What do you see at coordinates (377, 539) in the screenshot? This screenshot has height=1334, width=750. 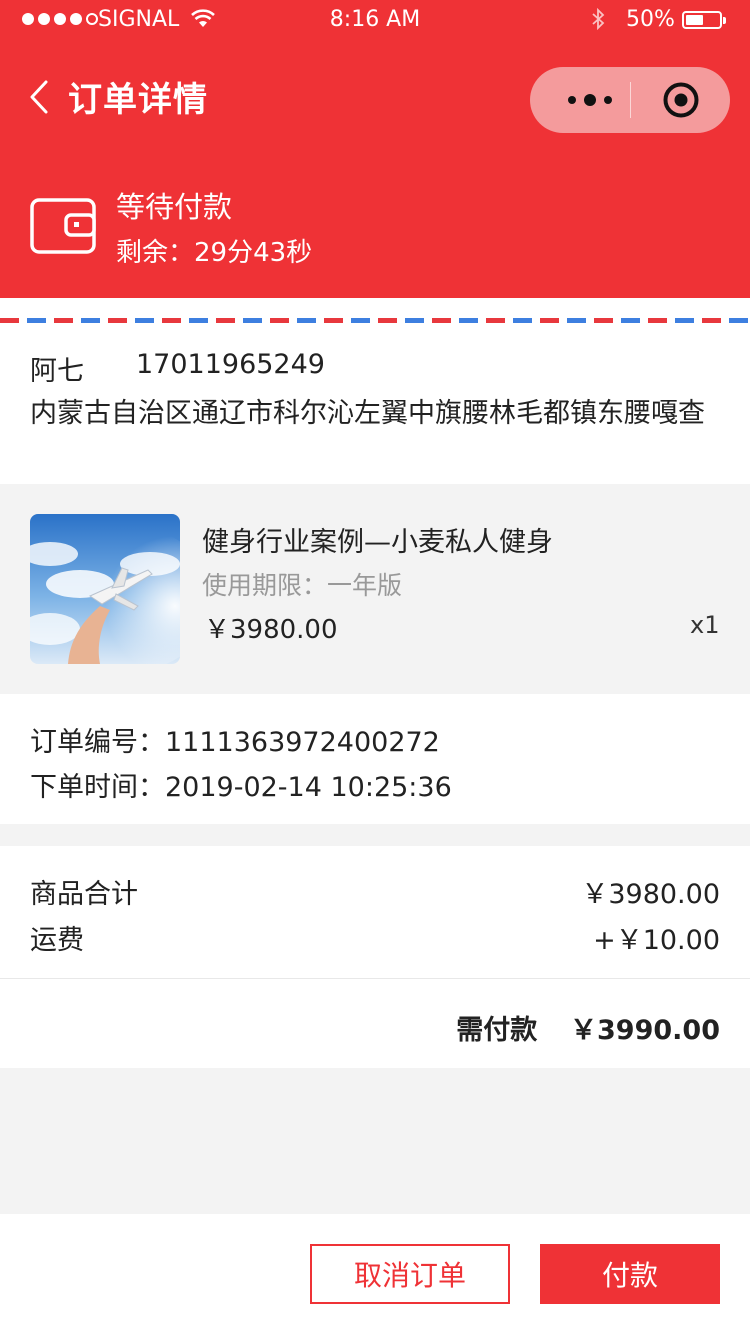 I see `product-name: 健身行业案例—小麦私人健身` at bounding box center [377, 539].